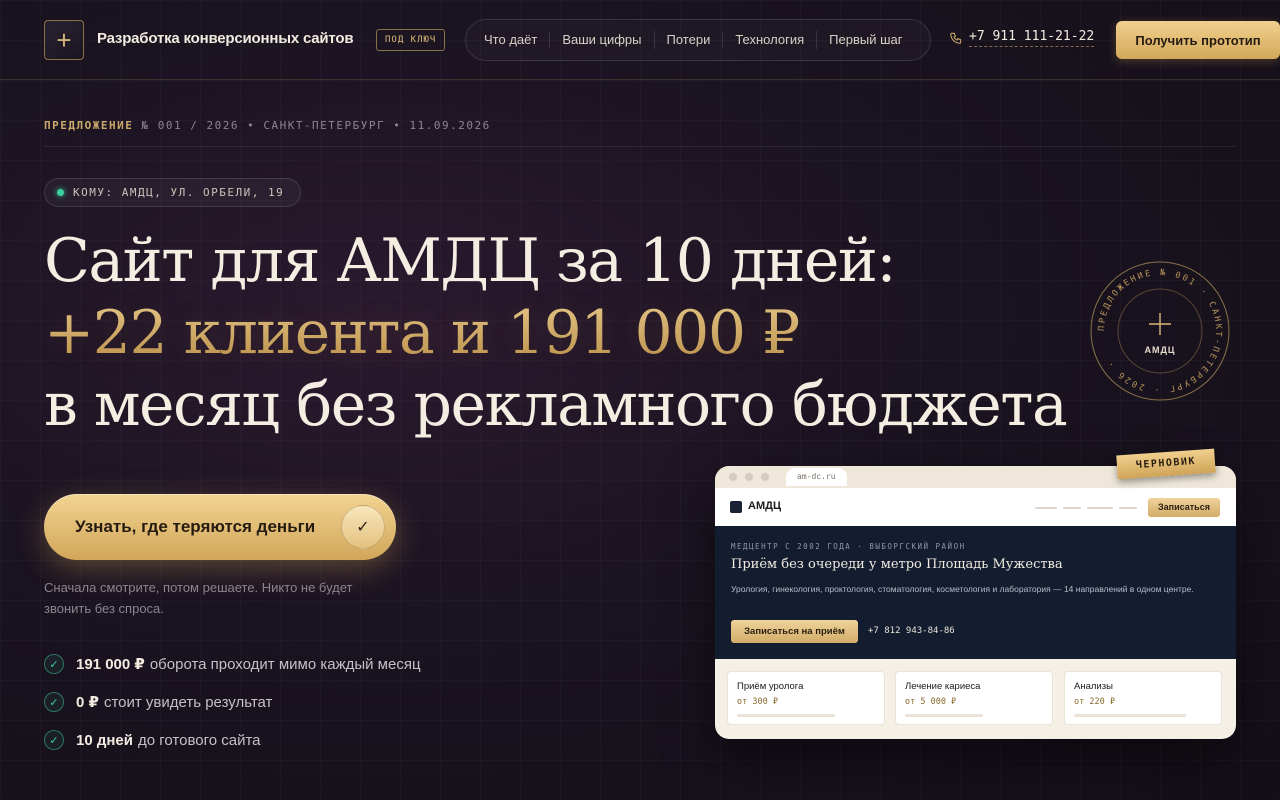 This screenshot has width=1280, height=800. What do you see at coordinates (931, 702) in the screenshot?
I see `mock-card-price: от 5 000 ₽` at bounding box center [931, 702].